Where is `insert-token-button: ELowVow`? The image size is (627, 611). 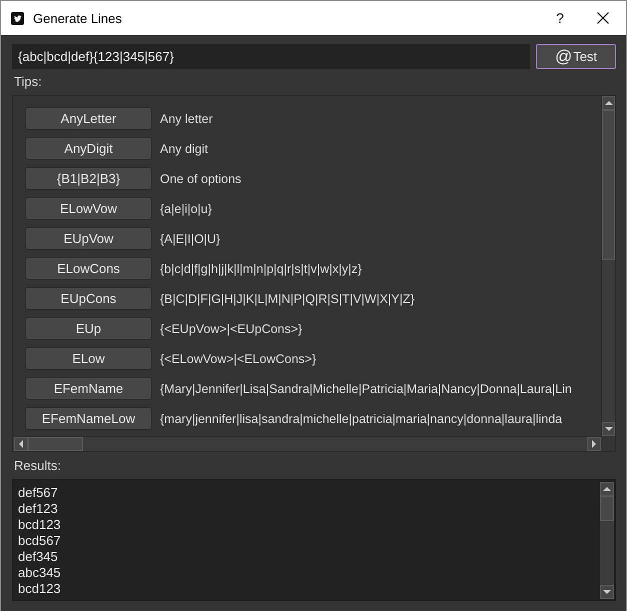 insert-token-button: ELowVow is located at coordinates (88, 208).